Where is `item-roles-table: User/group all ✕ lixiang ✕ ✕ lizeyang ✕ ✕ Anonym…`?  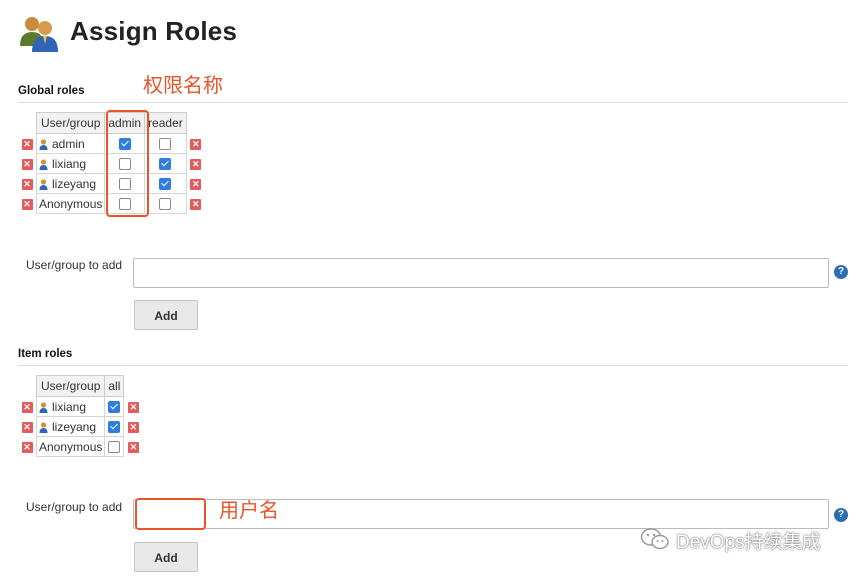 item-roles-table: User/group all ✕ lixiang ✕ ✕ lizeyang ✕ ✕ Anonym… is located at coordinates (80, 416).